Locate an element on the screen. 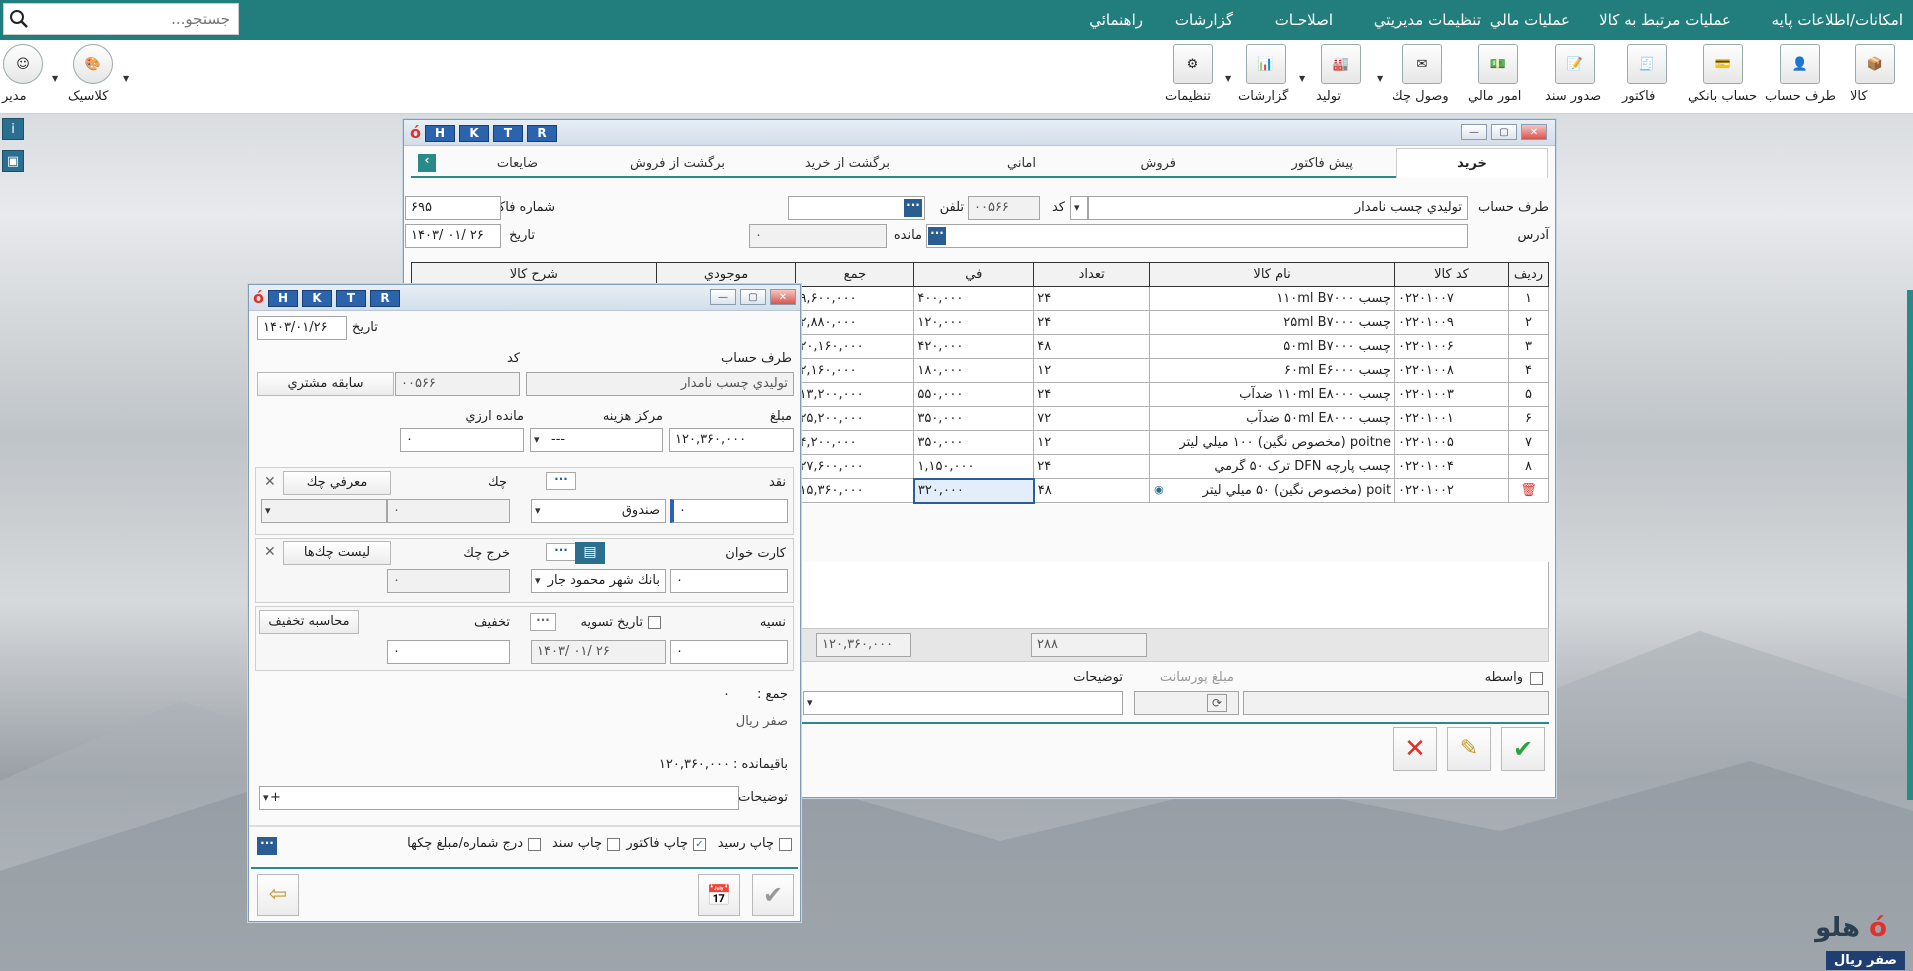 Image resolution: width=1913 pixels, height=971 pixels. row-number-cell: 🗑 is located at coordinates (1528, 490).